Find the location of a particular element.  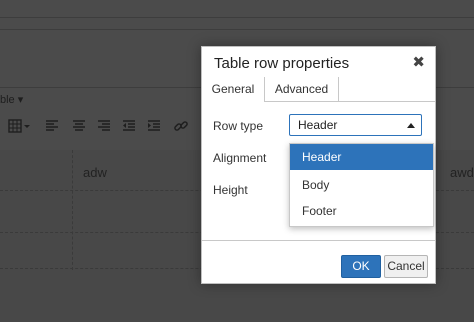

row-type-dropdown: Header Body Footer is located at coordinates (361, 185).